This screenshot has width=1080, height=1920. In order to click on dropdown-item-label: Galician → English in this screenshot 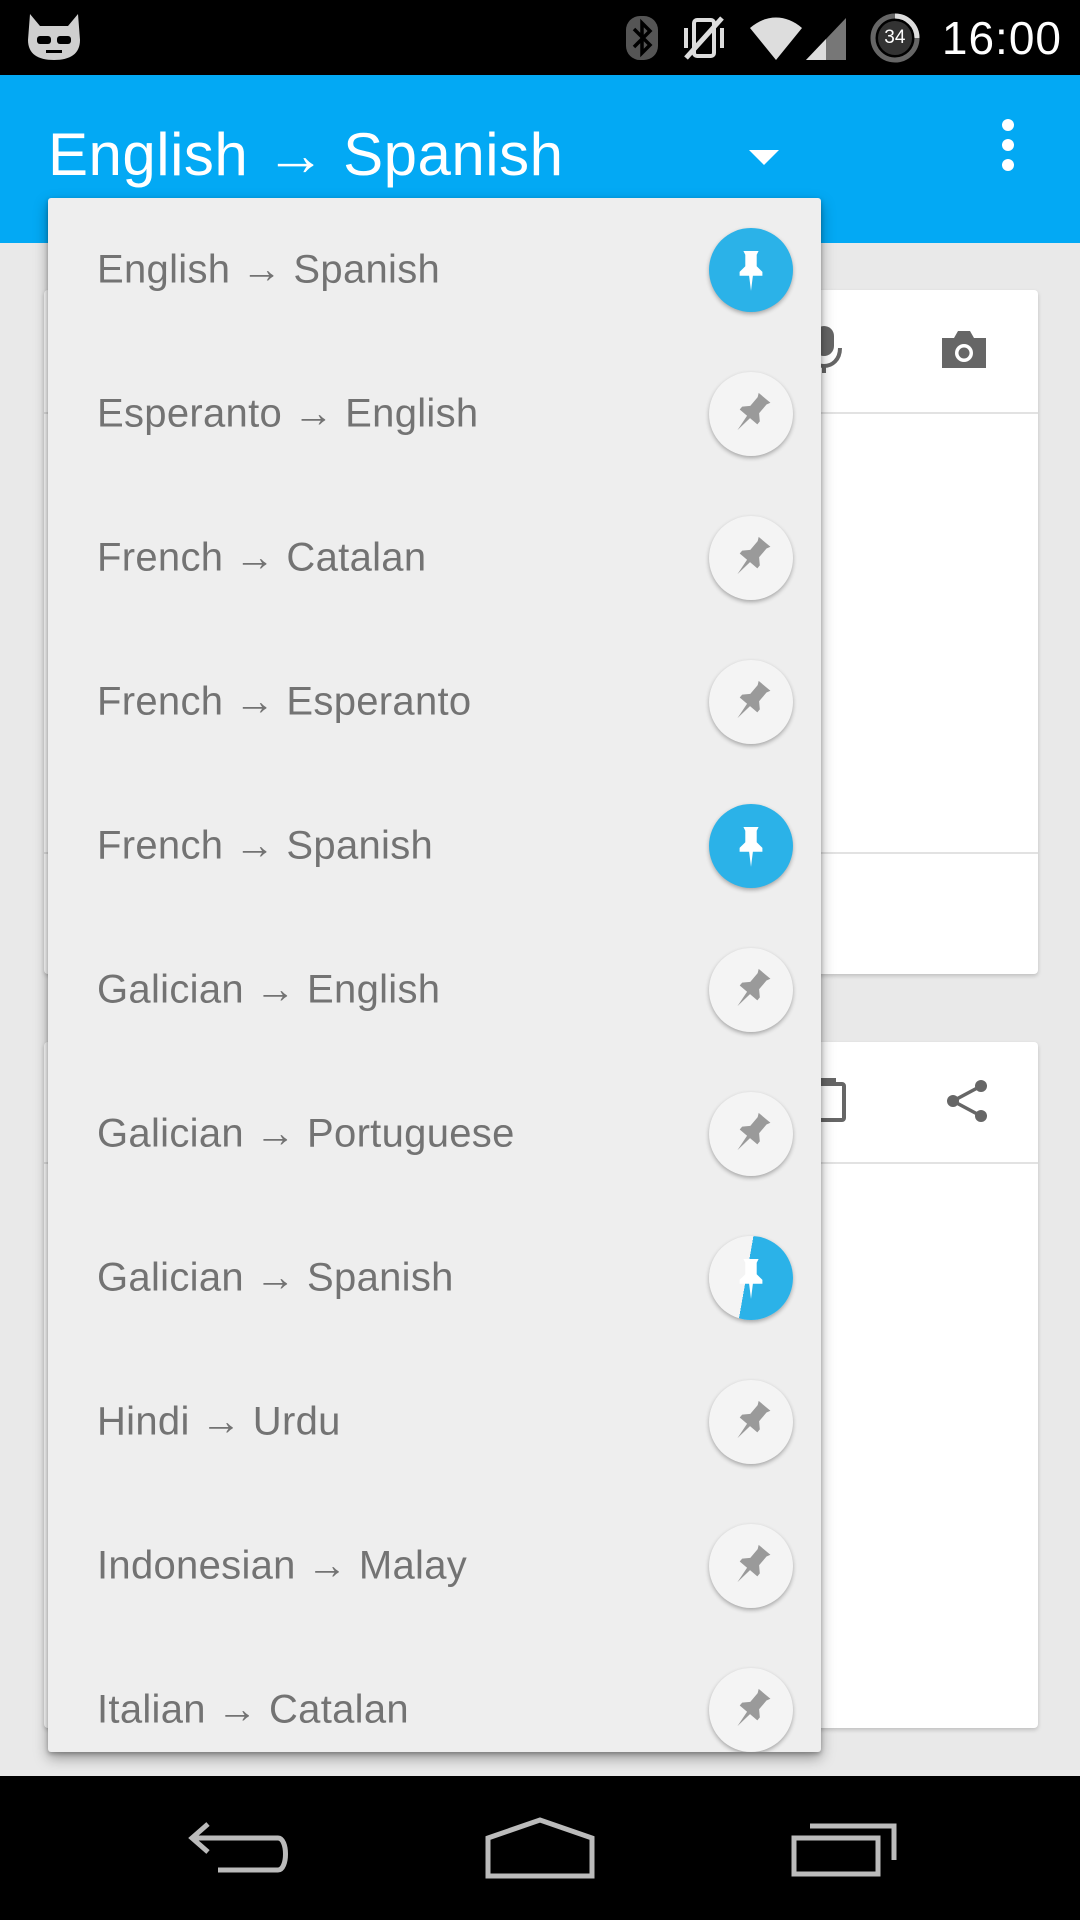, I will do `click(269, 989)`.